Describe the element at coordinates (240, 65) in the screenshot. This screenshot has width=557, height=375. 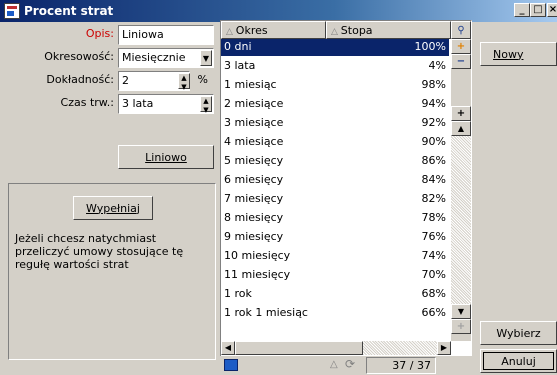
I see `okres-cell: 3 lata` at that location.